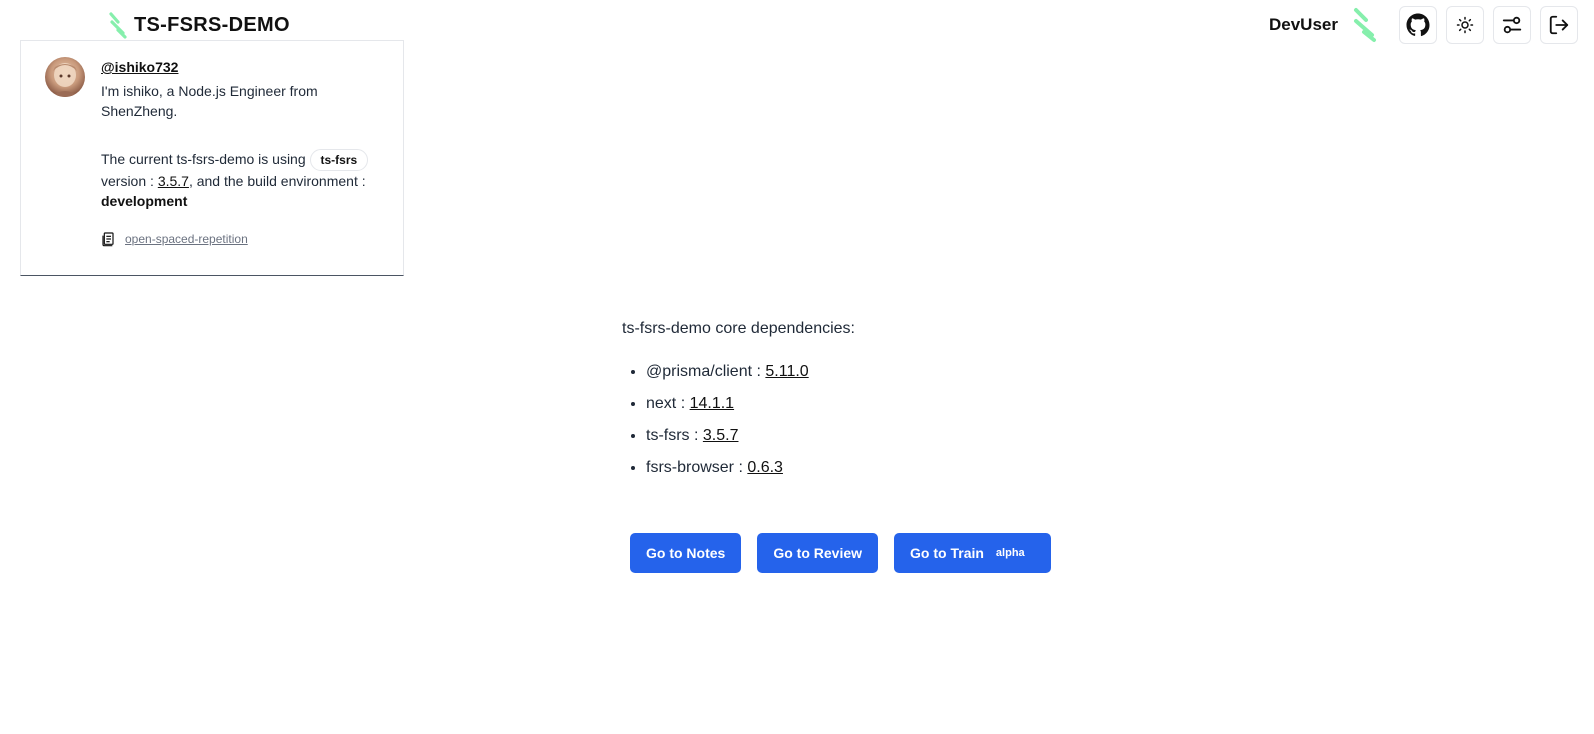 This screenshot has height=734, width=1594. Describe the element at coordinates (1303, 24) in the screenshot. I see `username: DevUser` at that location.